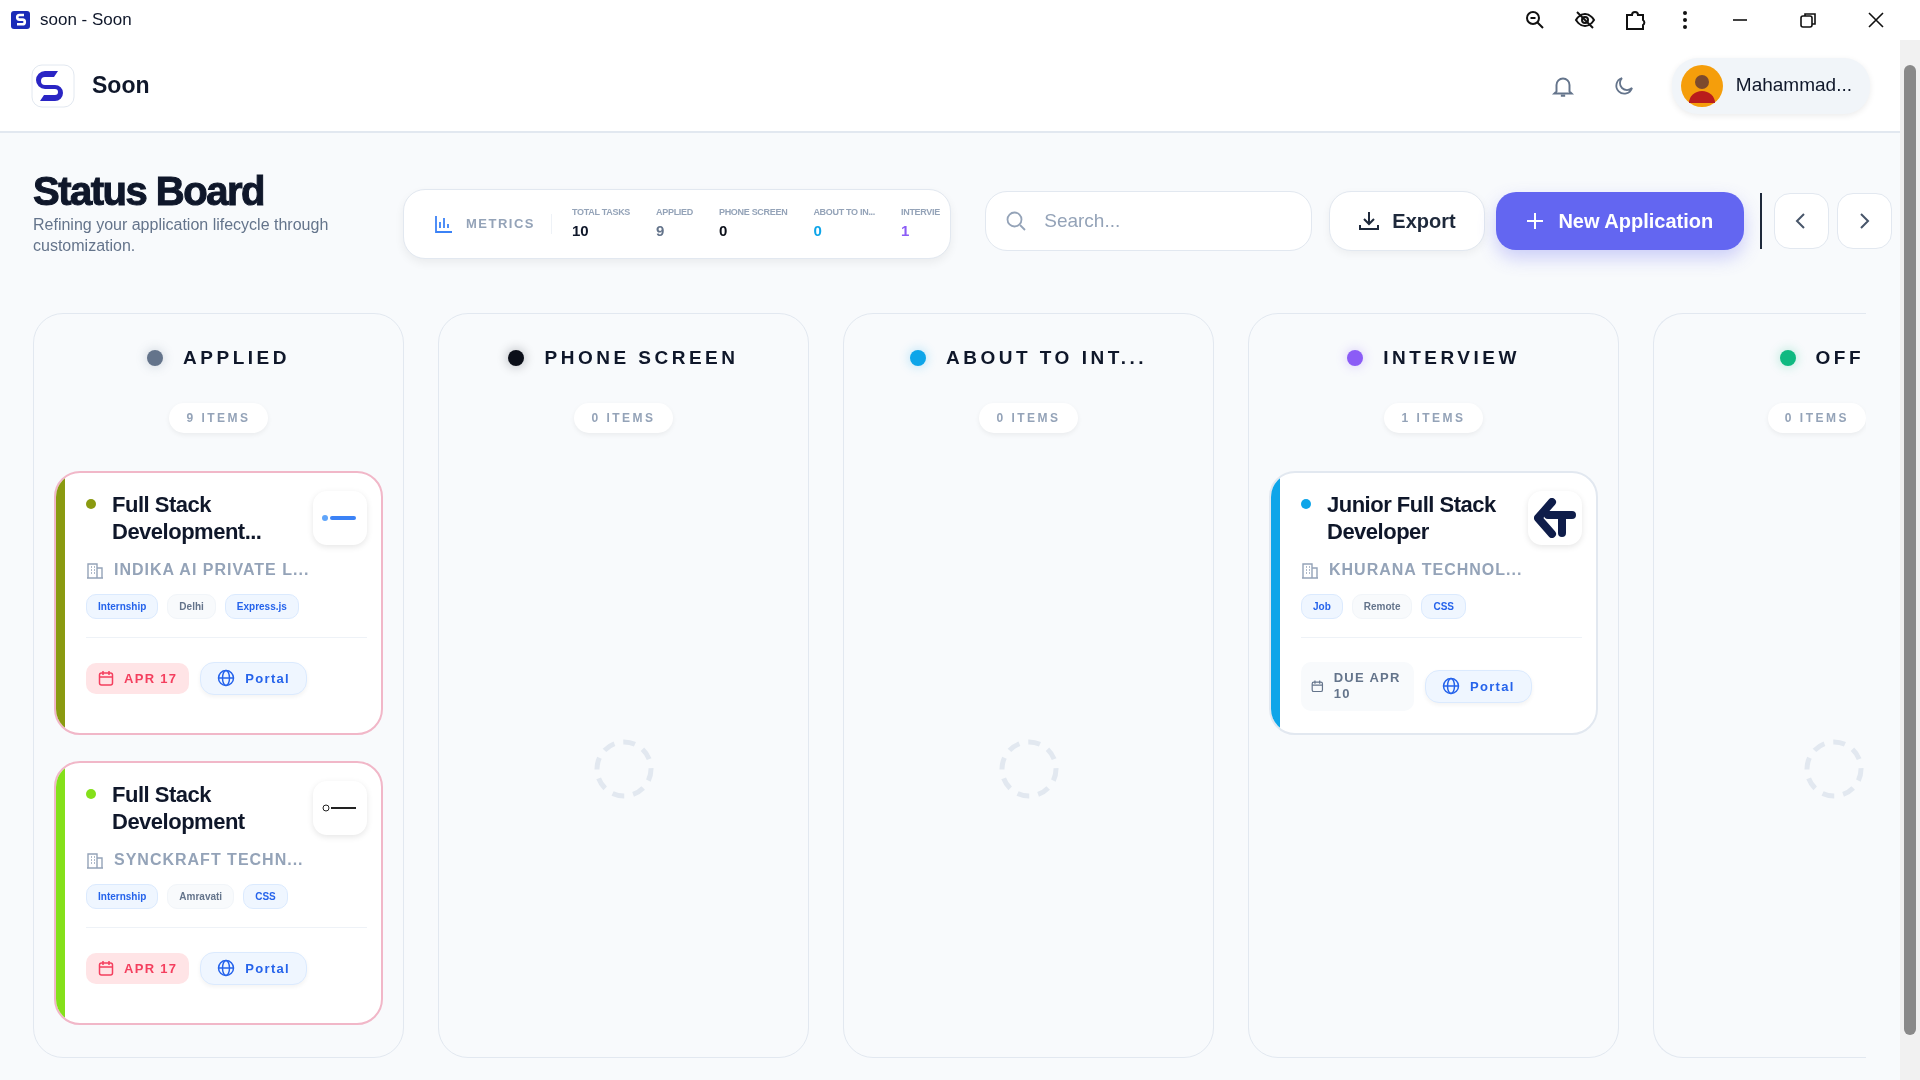 The width and height of the screenshot is (1920, 1080). Describe the element at coordinates (236, 358) in the screenshot. I see `column-title: APPLIED` at that location.